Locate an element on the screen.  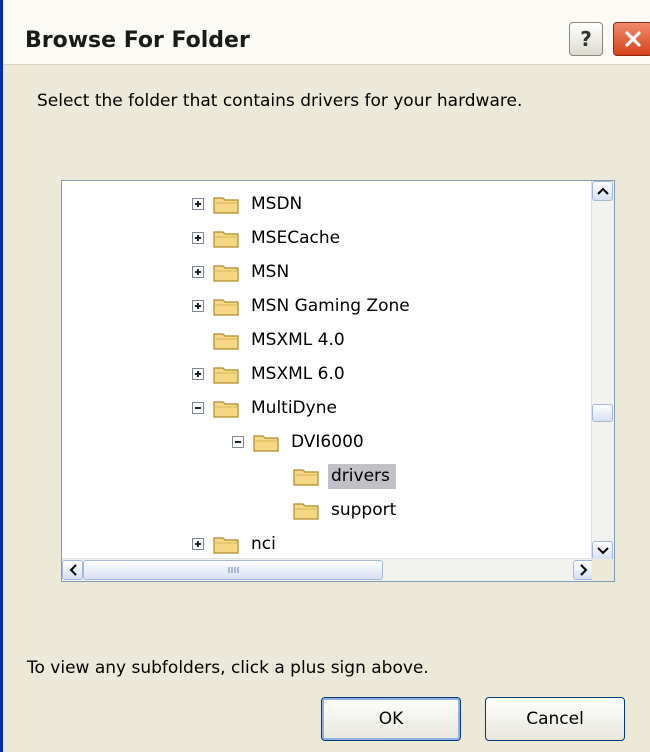
close-icon is located at coordinates (633, 39).